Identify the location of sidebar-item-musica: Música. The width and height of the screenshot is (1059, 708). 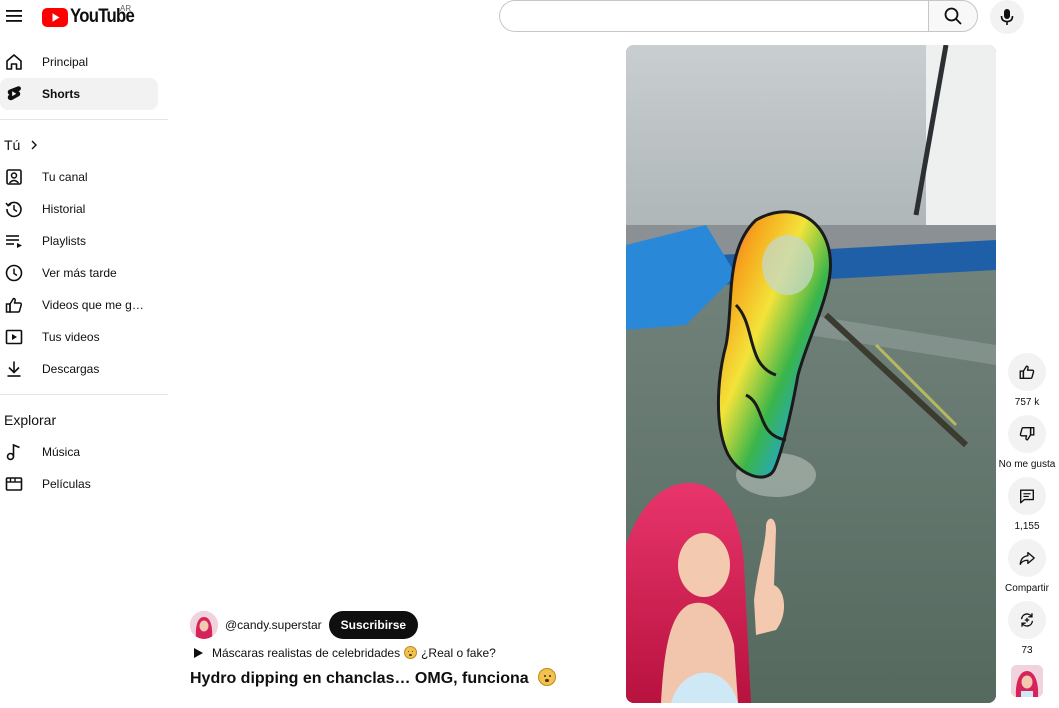
(79, 452).